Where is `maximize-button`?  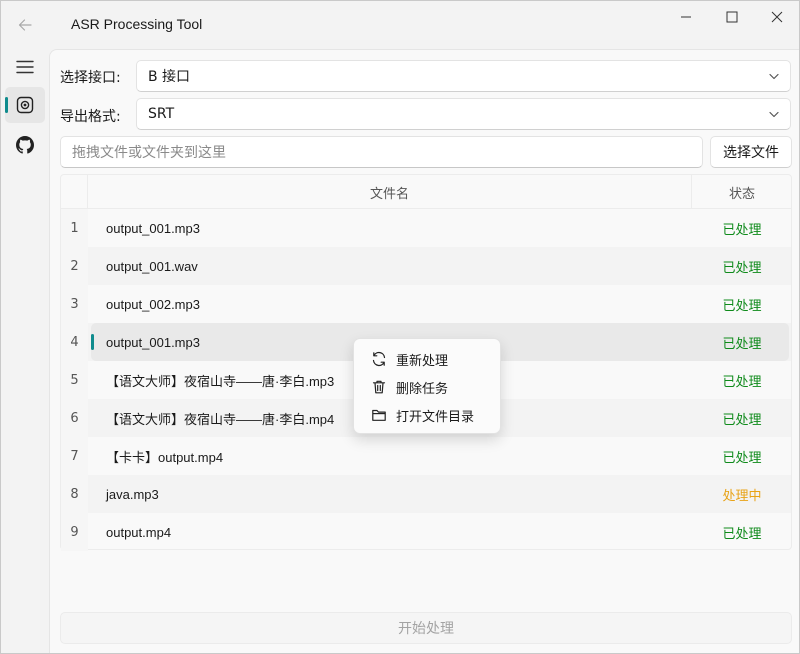
maximize-button is located at coordinates (732, 17).